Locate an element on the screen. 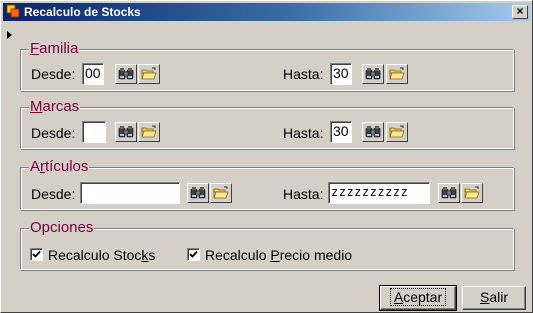 The height and width of the screenshot is (313, 533). familia-legend: Familia is located at coordinates (54, 48).